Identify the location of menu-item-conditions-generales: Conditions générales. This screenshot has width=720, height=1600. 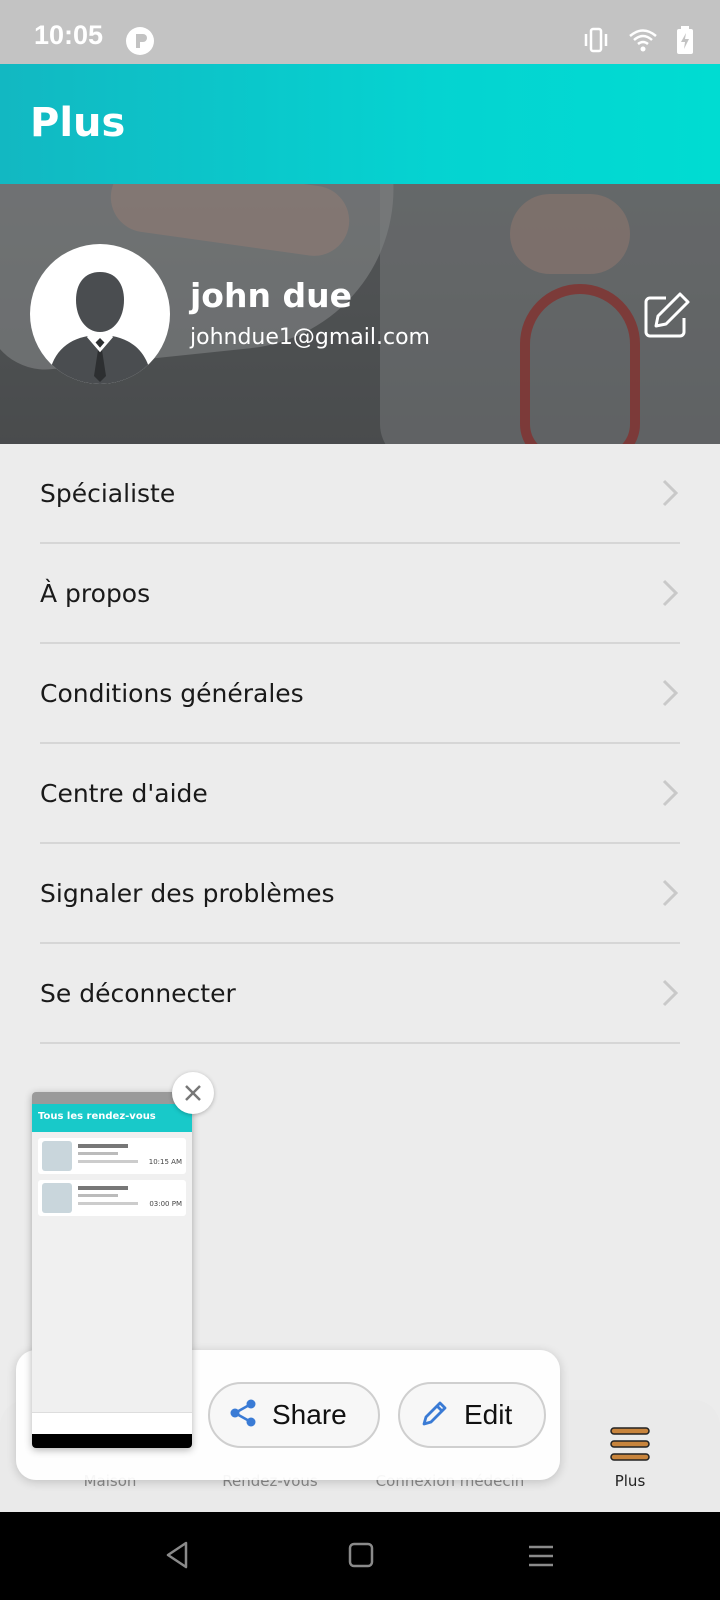
(360, 694).